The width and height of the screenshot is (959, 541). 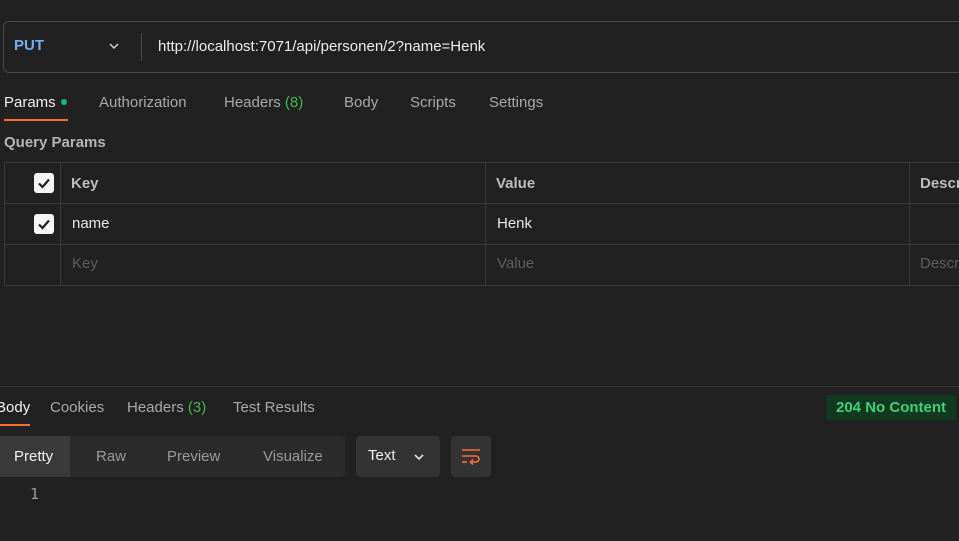 I want to click on response-tab-cookies: Cookies, so click(x=77, y=407).